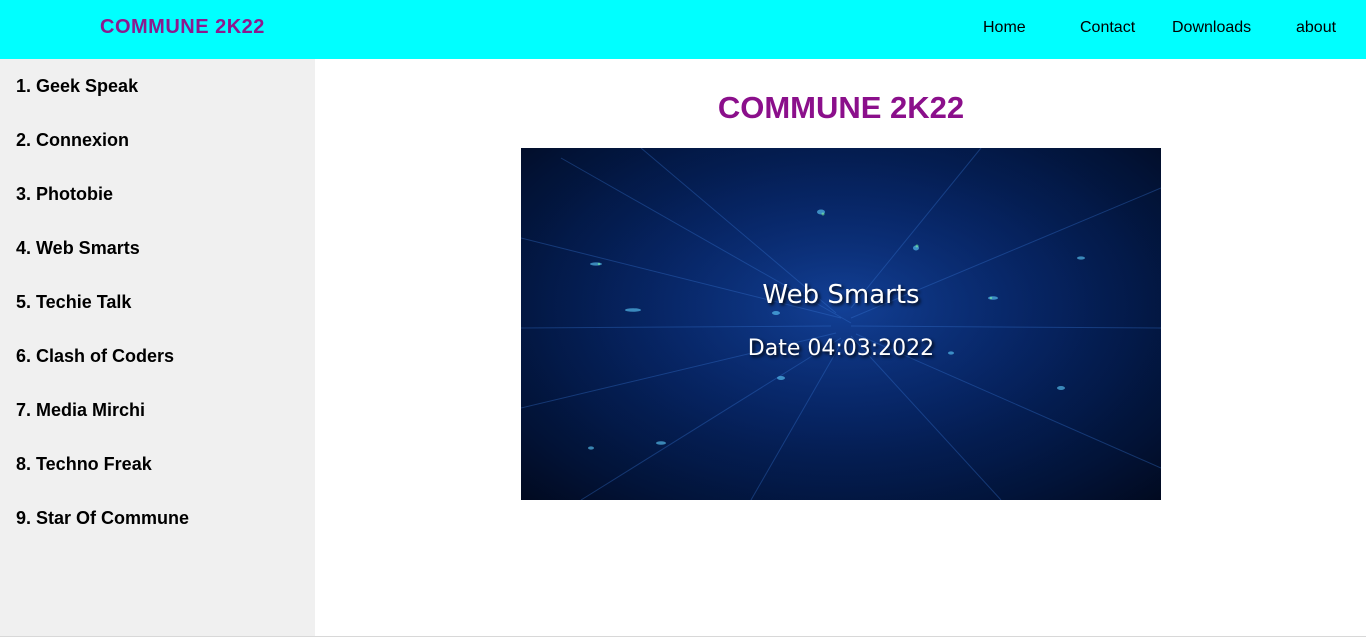 The height and width of the screenshot is (637, 1366). Describe the element at coordinates (1107, 28) in the screenshot. I see `nav-contact-link: Contact` at that location.